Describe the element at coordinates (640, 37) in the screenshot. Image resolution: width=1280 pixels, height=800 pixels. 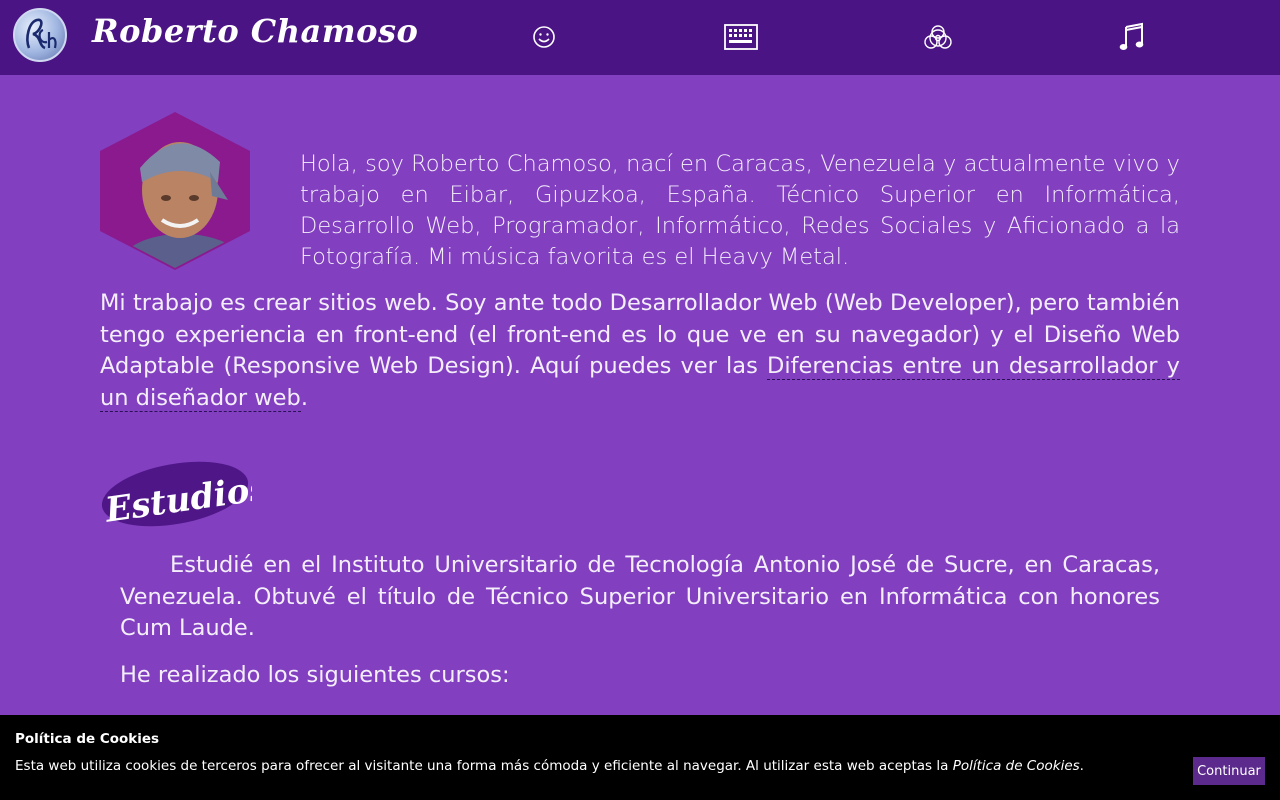
I see `top-navbar: Roberto Chamoso` at that location.